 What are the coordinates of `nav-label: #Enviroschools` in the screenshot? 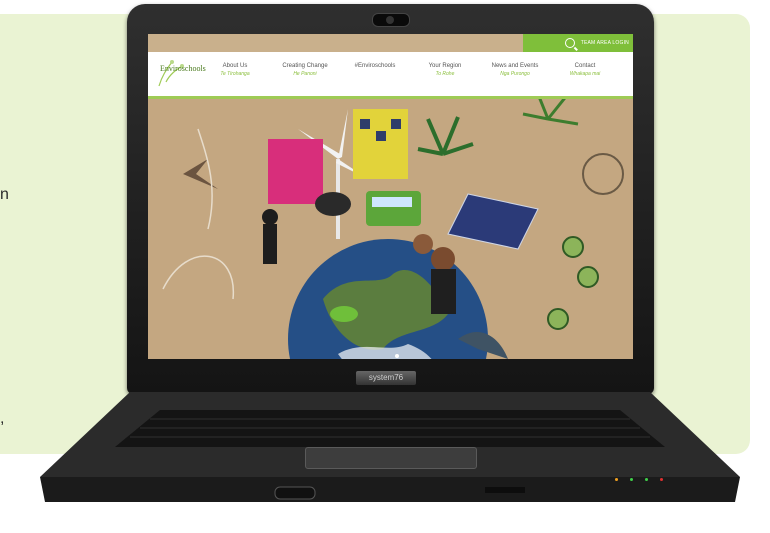 It's located at (375, 66).